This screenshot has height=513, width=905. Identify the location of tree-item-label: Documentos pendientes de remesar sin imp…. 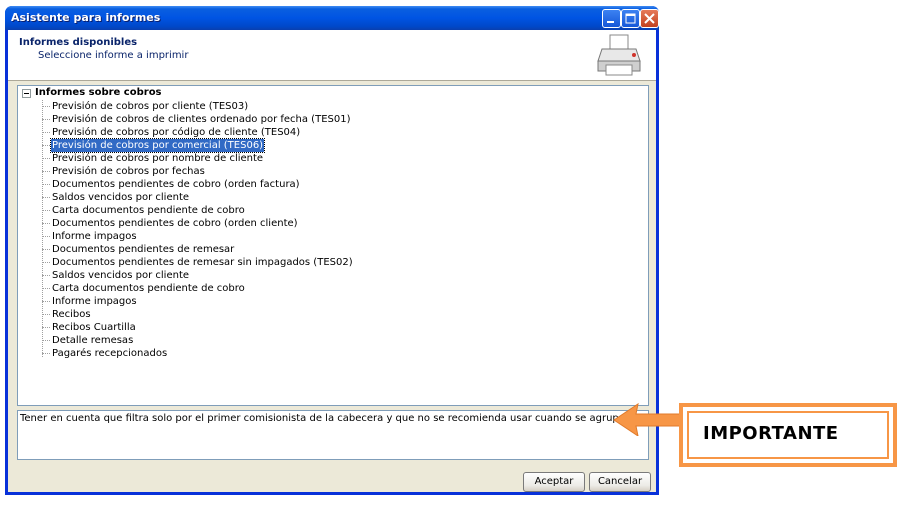
(202, 262).